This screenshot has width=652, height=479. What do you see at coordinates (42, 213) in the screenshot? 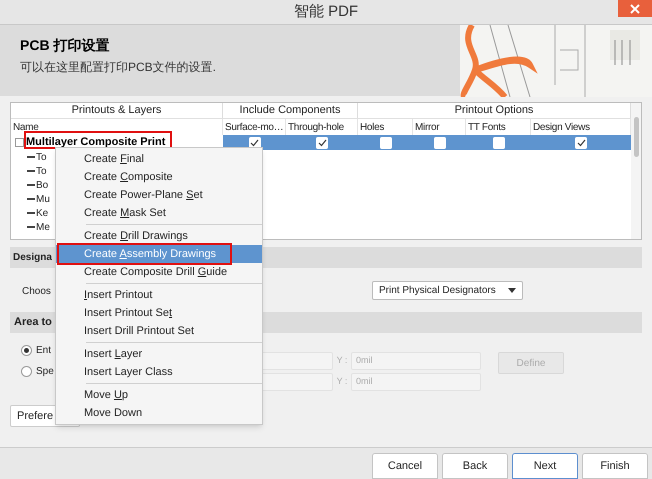
I see `layer-name: Ke` at bounding box center [42, 213].